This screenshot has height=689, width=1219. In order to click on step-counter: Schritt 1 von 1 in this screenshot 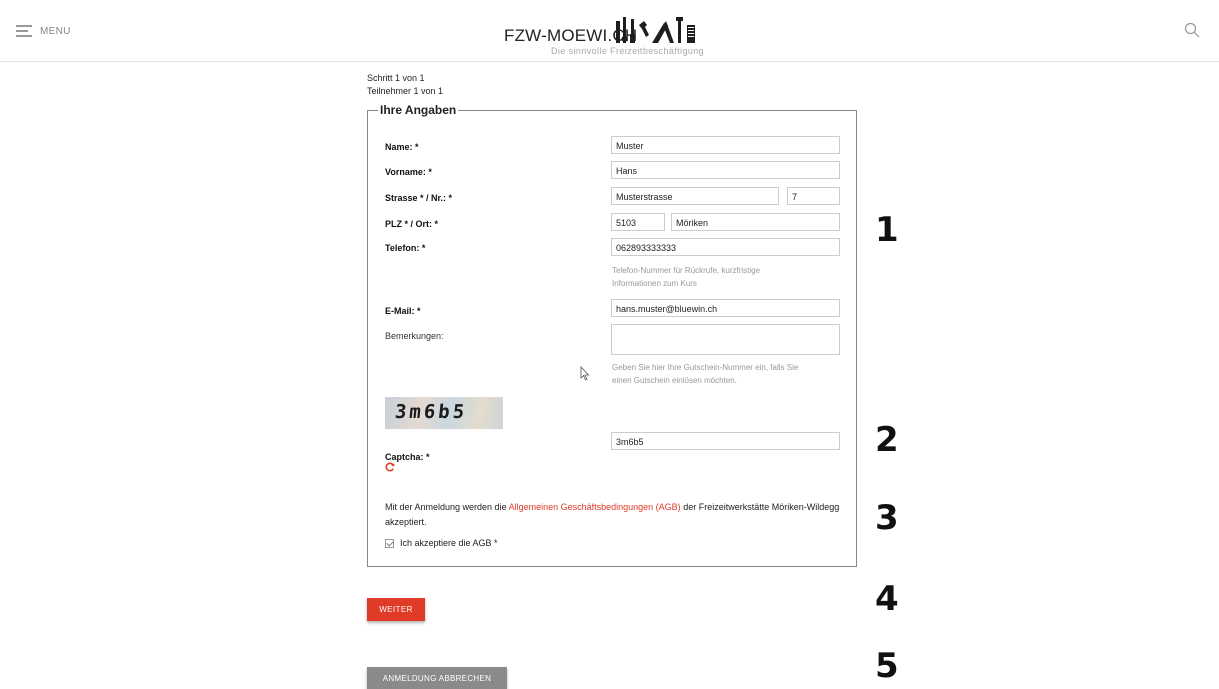, I will do `click(396, 78)`.